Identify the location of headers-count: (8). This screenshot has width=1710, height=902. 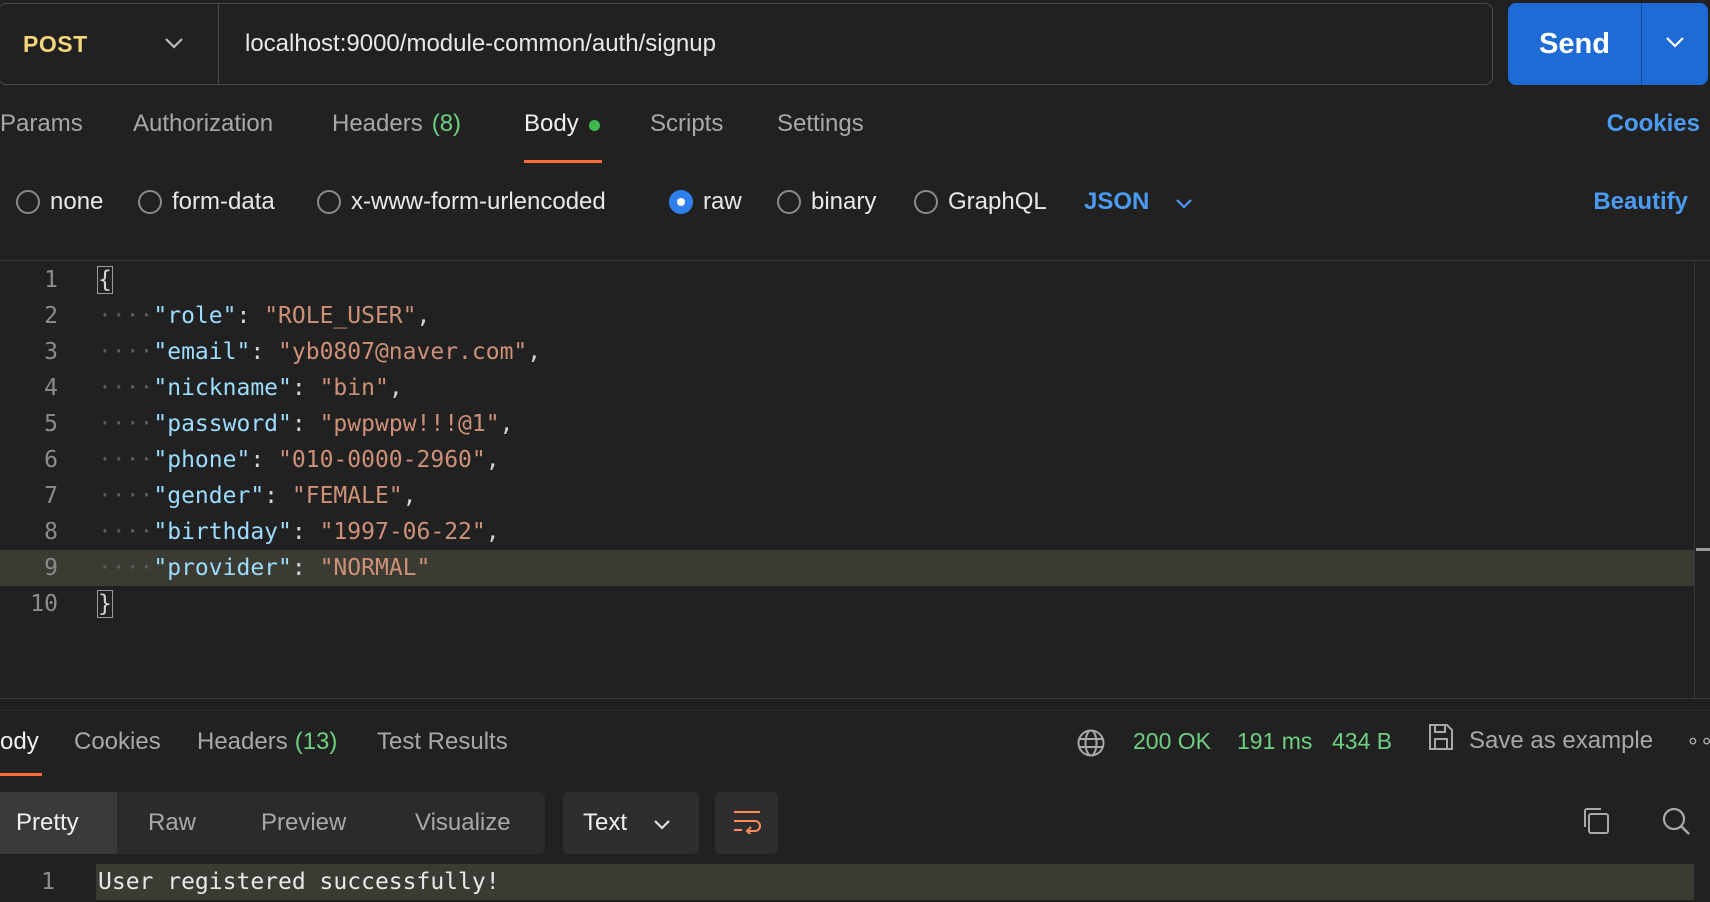
(446, 123).